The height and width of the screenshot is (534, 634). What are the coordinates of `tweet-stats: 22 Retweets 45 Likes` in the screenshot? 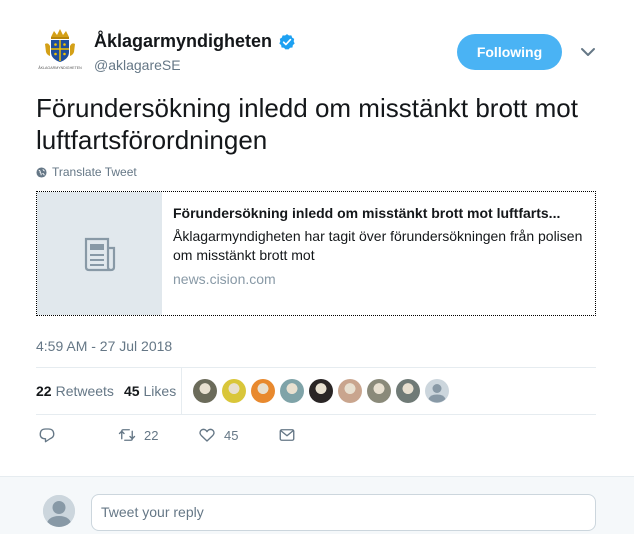 It's located at (316, 391).